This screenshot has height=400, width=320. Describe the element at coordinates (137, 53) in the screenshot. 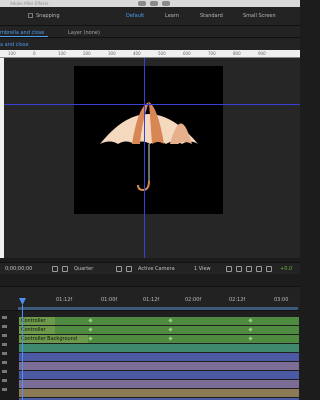

I see `ruler-label: 400` at that location.